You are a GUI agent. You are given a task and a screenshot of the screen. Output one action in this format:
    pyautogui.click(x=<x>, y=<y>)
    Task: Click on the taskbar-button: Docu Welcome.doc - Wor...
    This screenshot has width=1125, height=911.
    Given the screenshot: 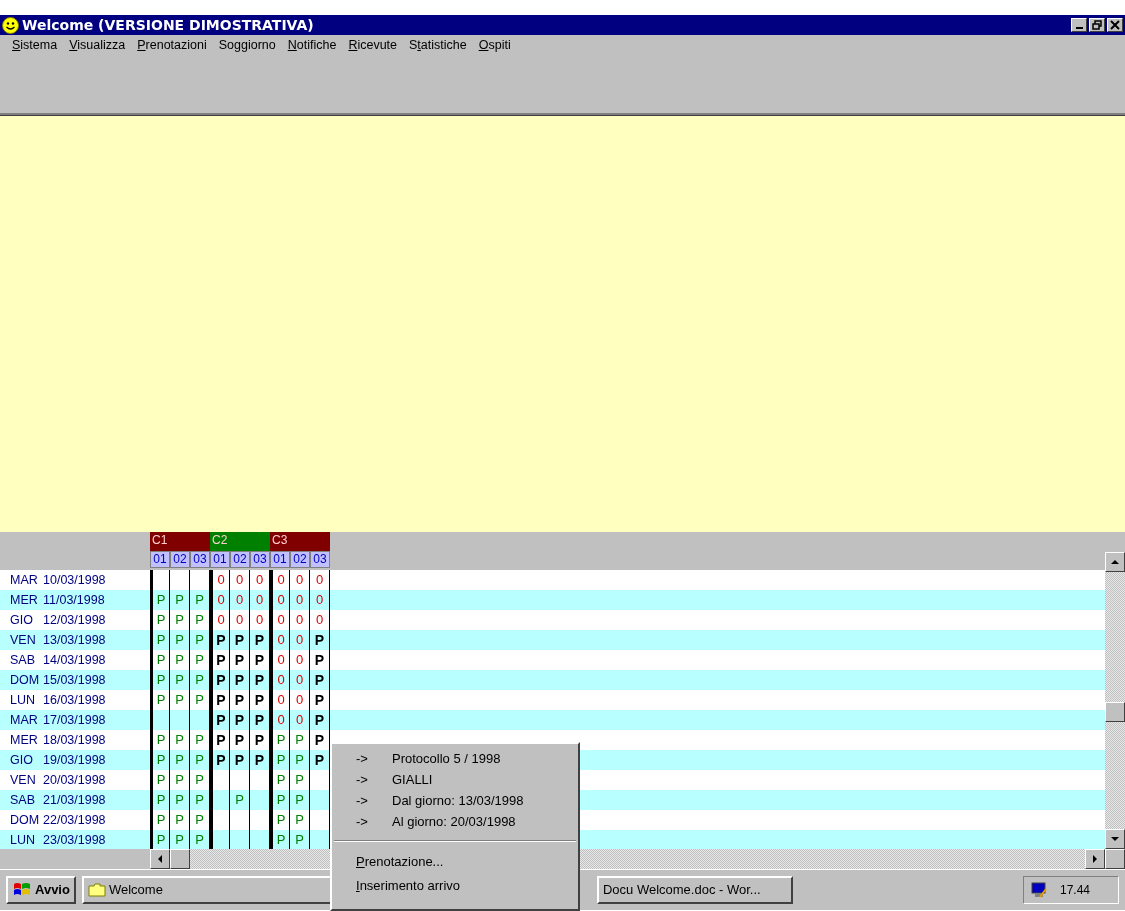 What is the action you would take?
    pyautogui.click(x=694, y=890)
    